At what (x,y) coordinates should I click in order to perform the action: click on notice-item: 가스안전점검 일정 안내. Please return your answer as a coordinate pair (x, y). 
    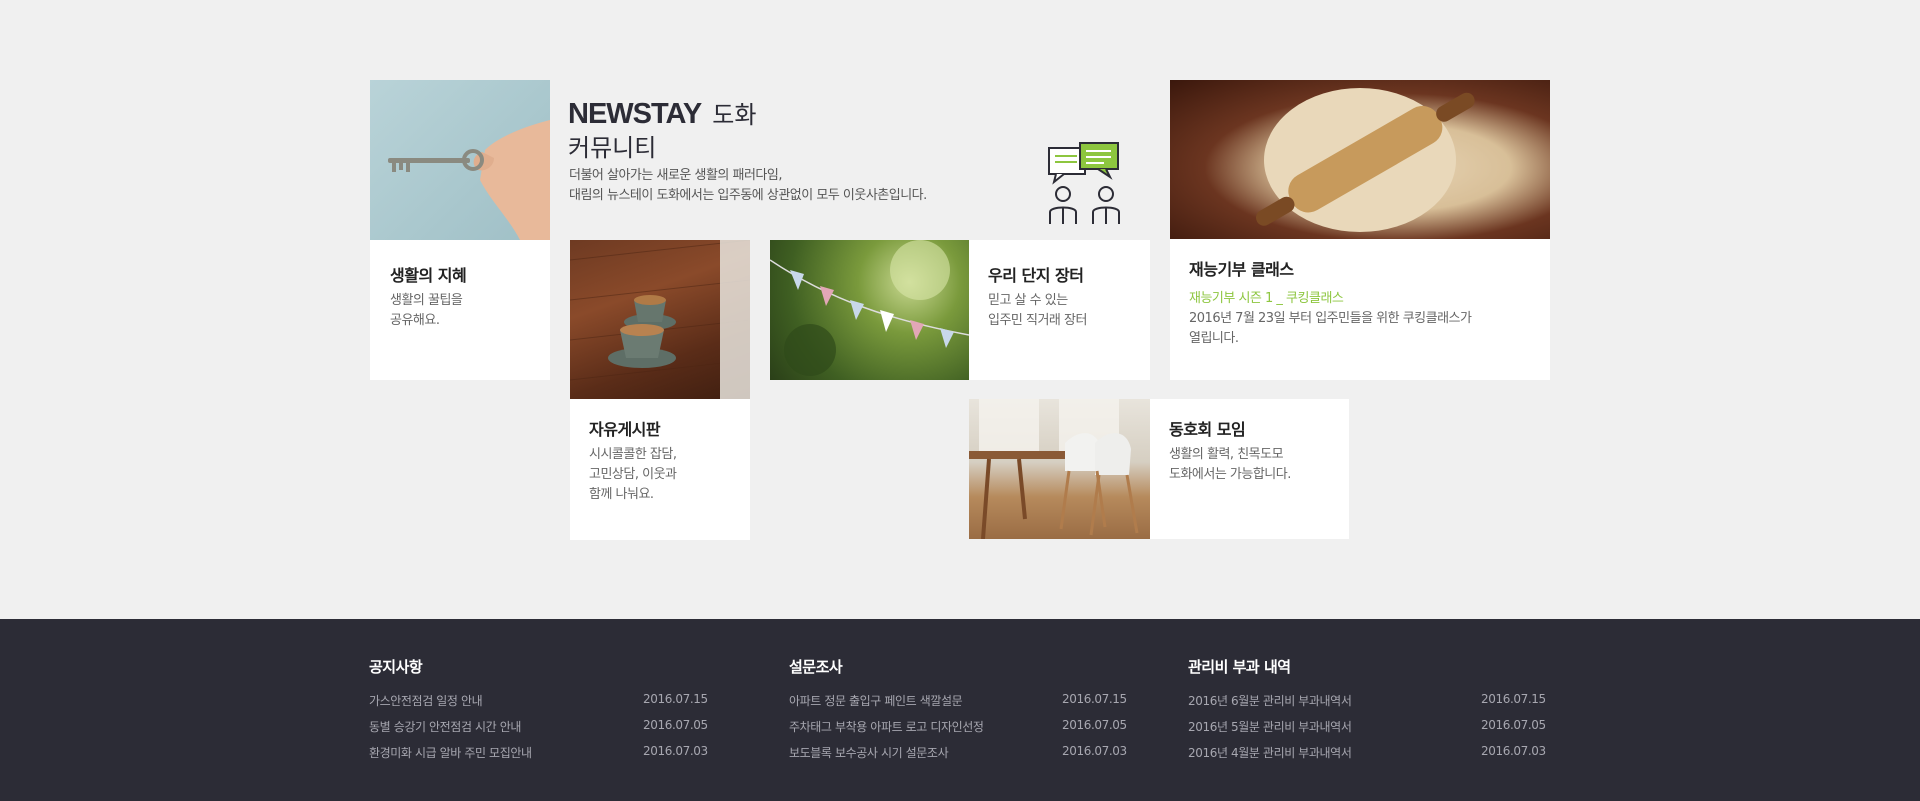
    Looking at the image, I should click on (426, 700).